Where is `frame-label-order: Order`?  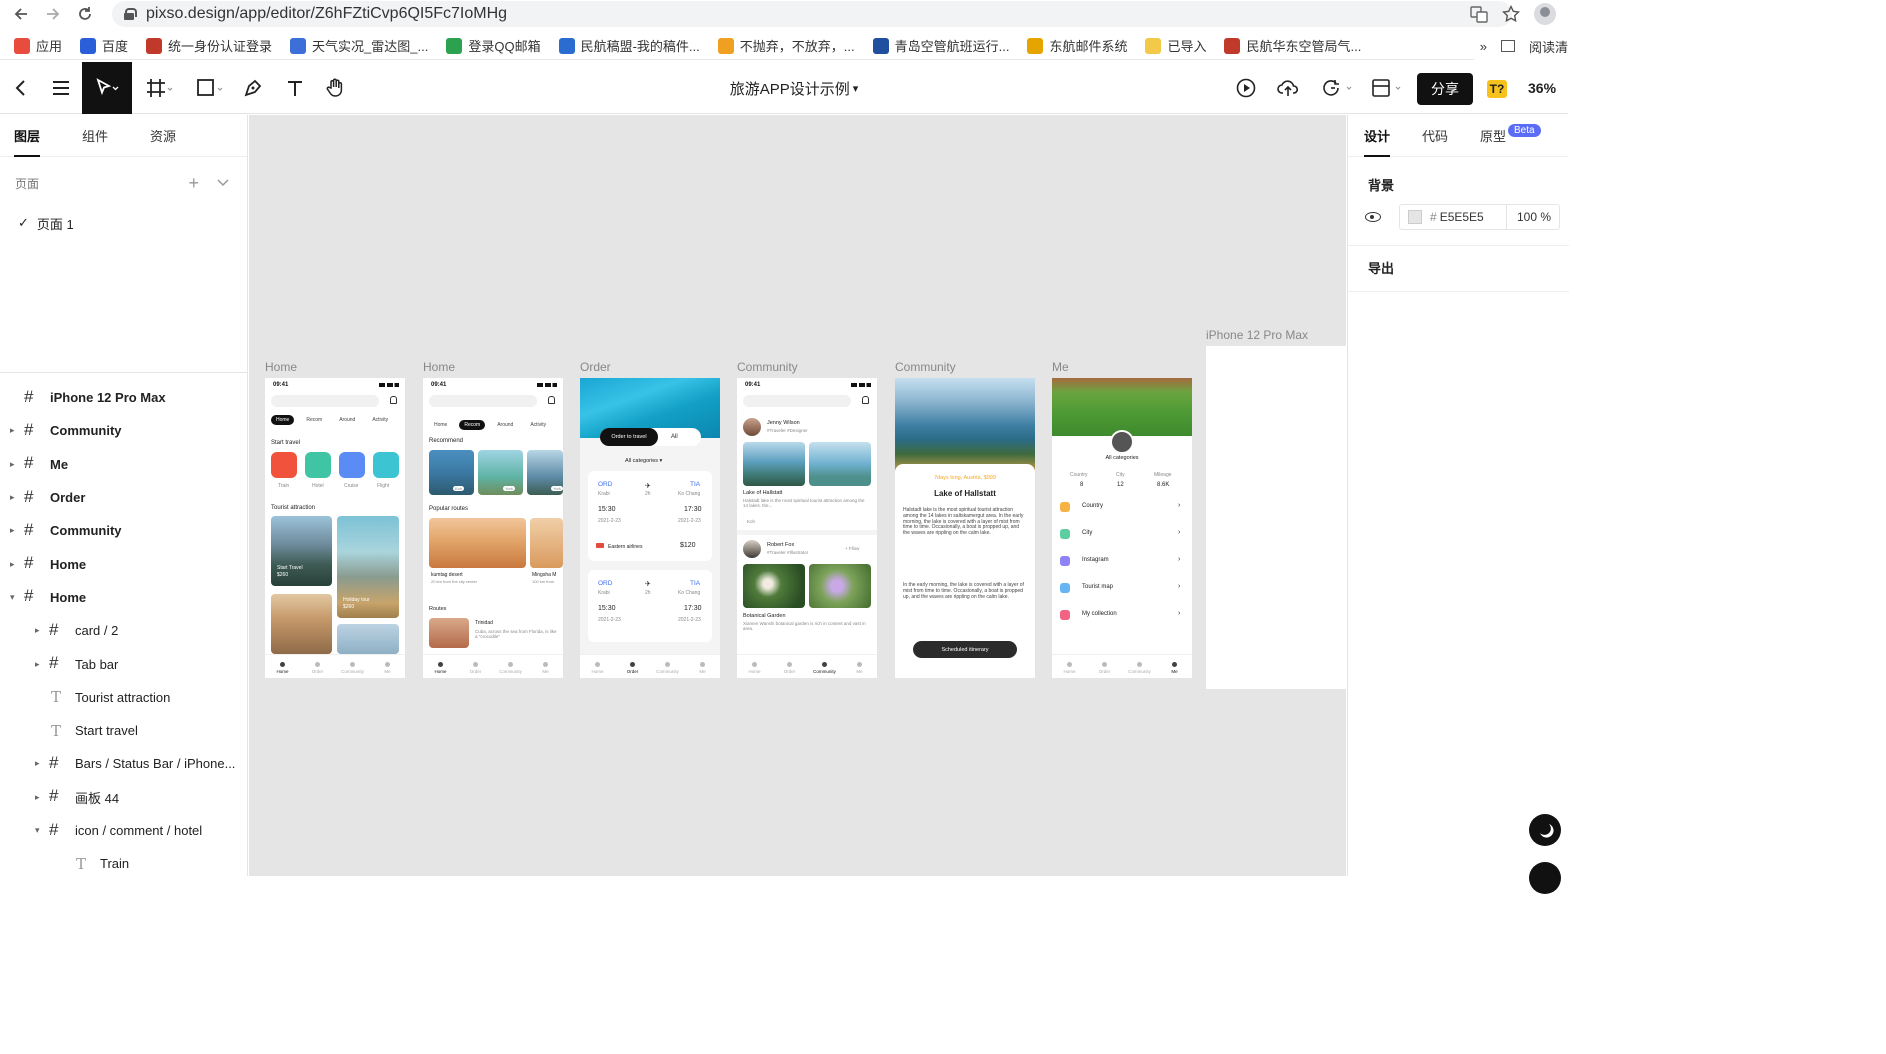 frame-label-order: Order is located at coordinates (595, 367).